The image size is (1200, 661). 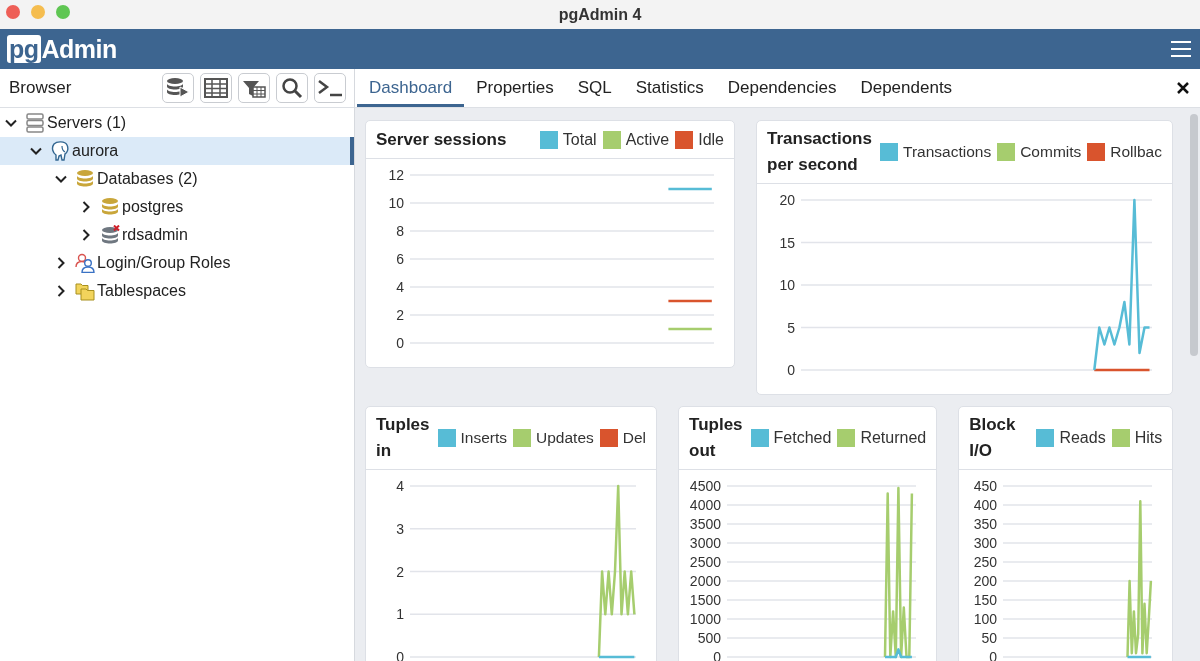 I want to click on legend-label: Inserts, so click(x=484, y=438).